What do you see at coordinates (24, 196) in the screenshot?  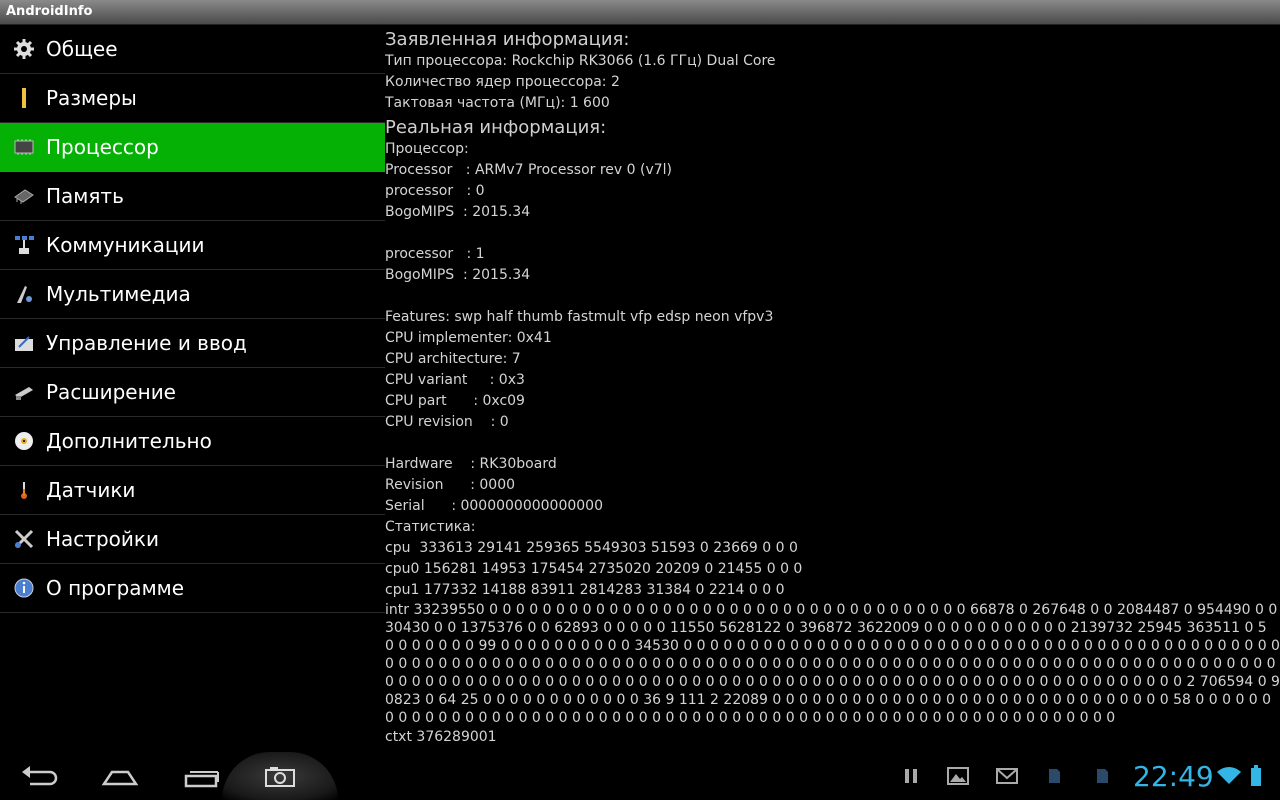 I see `memory-icon` at bounding box center [24, 196].